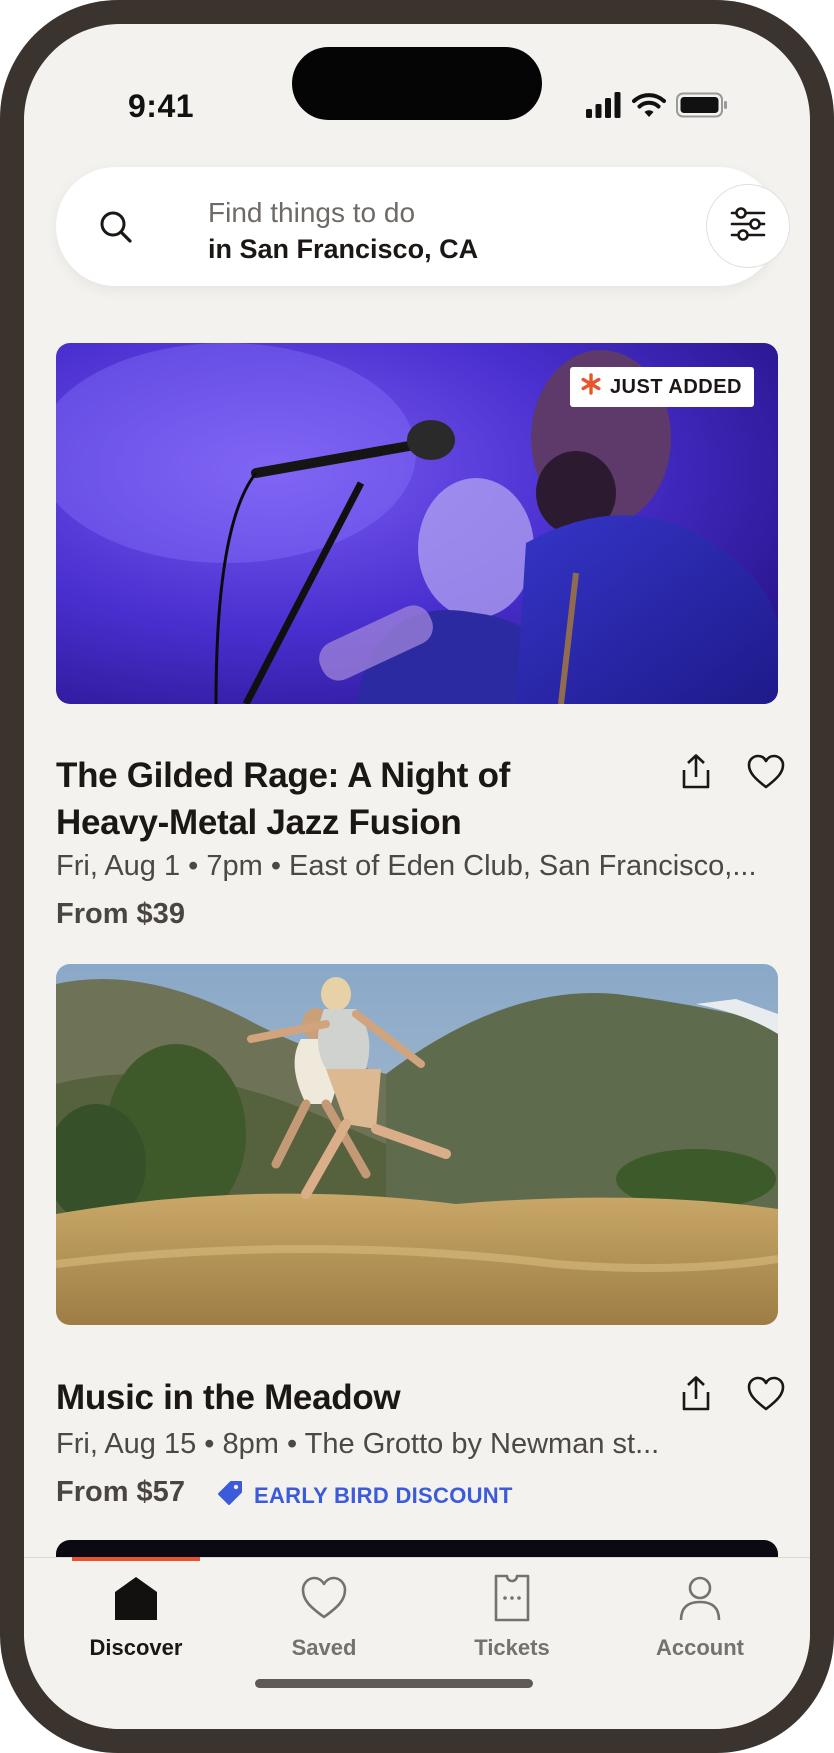 This screenshot has width=834, height=1753. What do you see at coordinates (343, 249) in the screenshot?
I see `search-location: in San Francisco, CA` at bounding box center [343, 249].